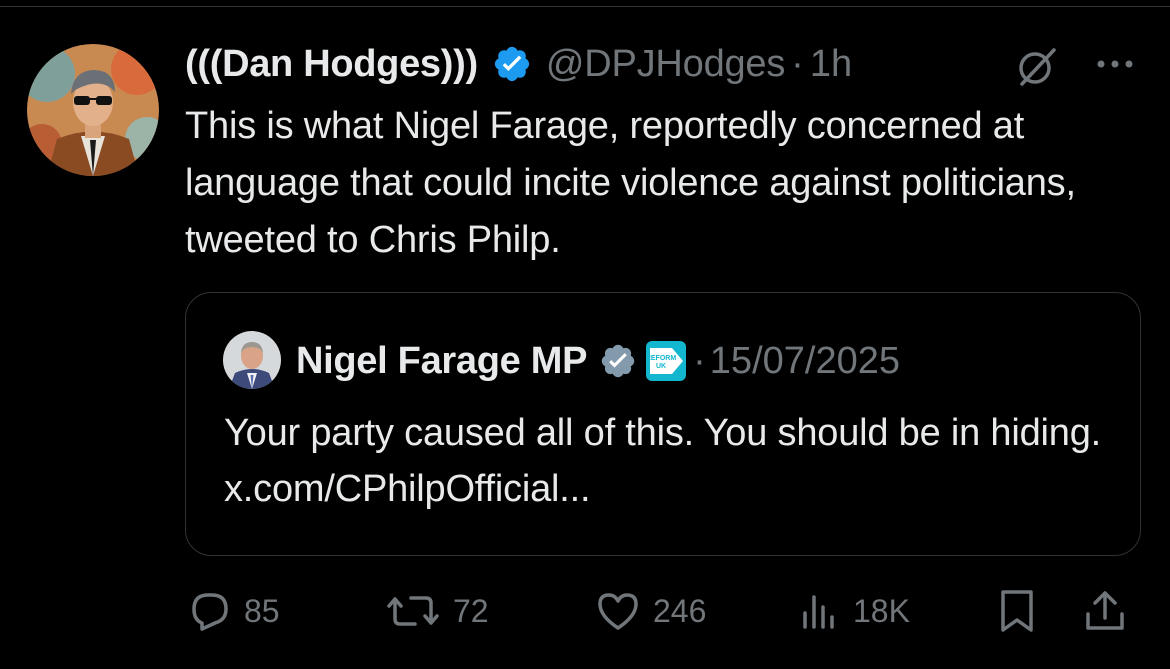 This screenshot has height=669, width=1170. Describe the element at coordinates (413, 611) in the screenshot. I see `repost-icon` at that location.